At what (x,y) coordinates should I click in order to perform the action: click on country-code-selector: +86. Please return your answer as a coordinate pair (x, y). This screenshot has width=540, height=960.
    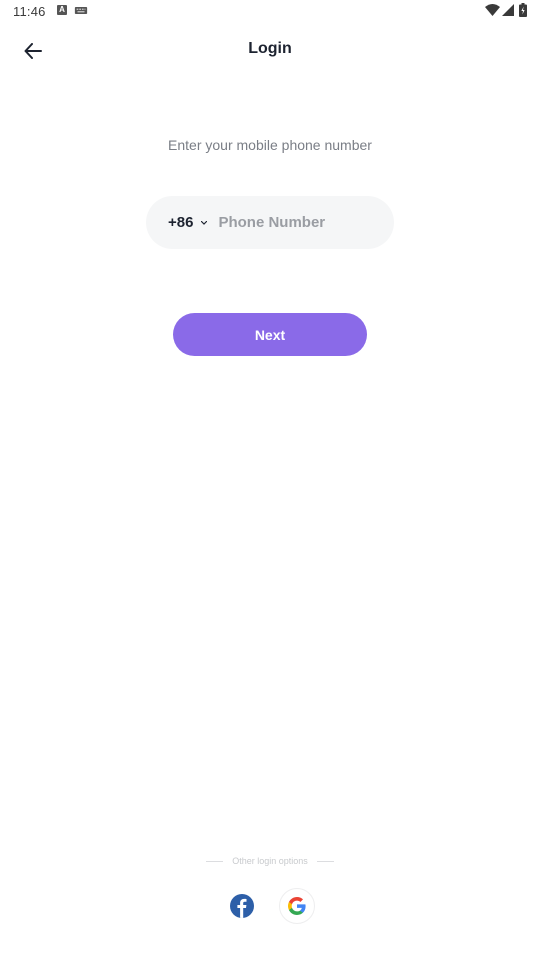
    Looking at the image, I should click on (193, 222).